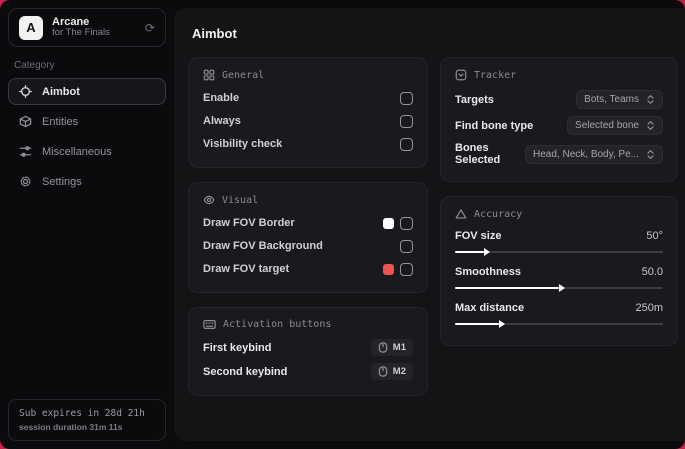 This screenshot has width=685, height=449. I want to click on sidebar-item-label: Aimbot, so click(61, 91).